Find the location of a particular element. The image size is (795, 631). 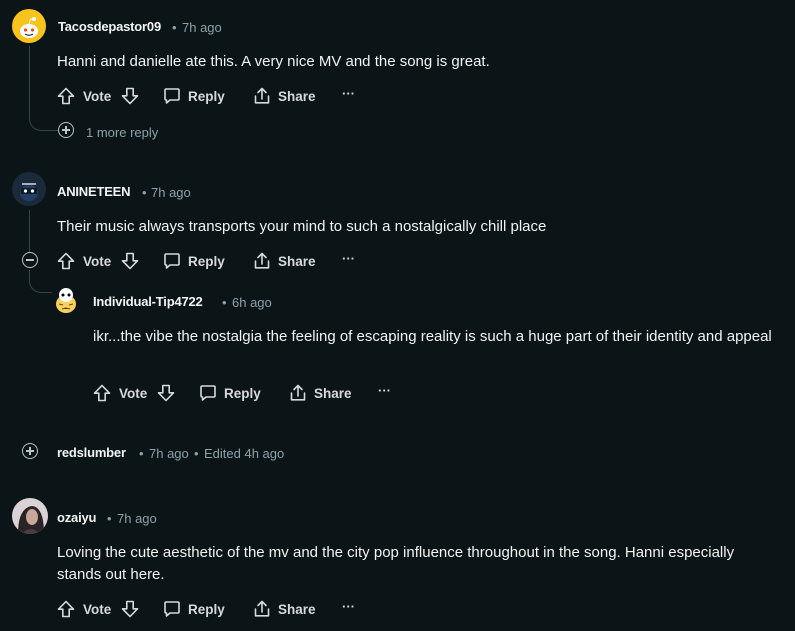

comment-author: ozaiyu is located at coordinates (76, 517).